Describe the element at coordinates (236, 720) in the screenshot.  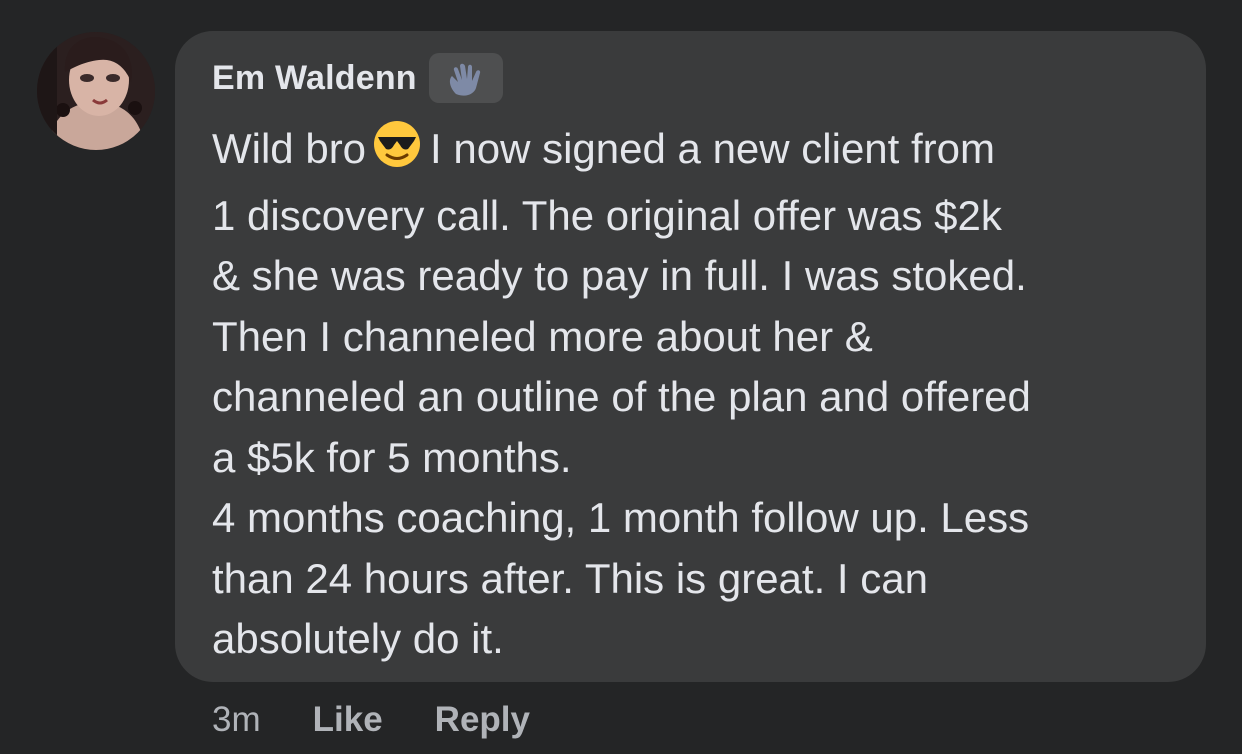
I see `comment-timestamp: 3m` at that location.